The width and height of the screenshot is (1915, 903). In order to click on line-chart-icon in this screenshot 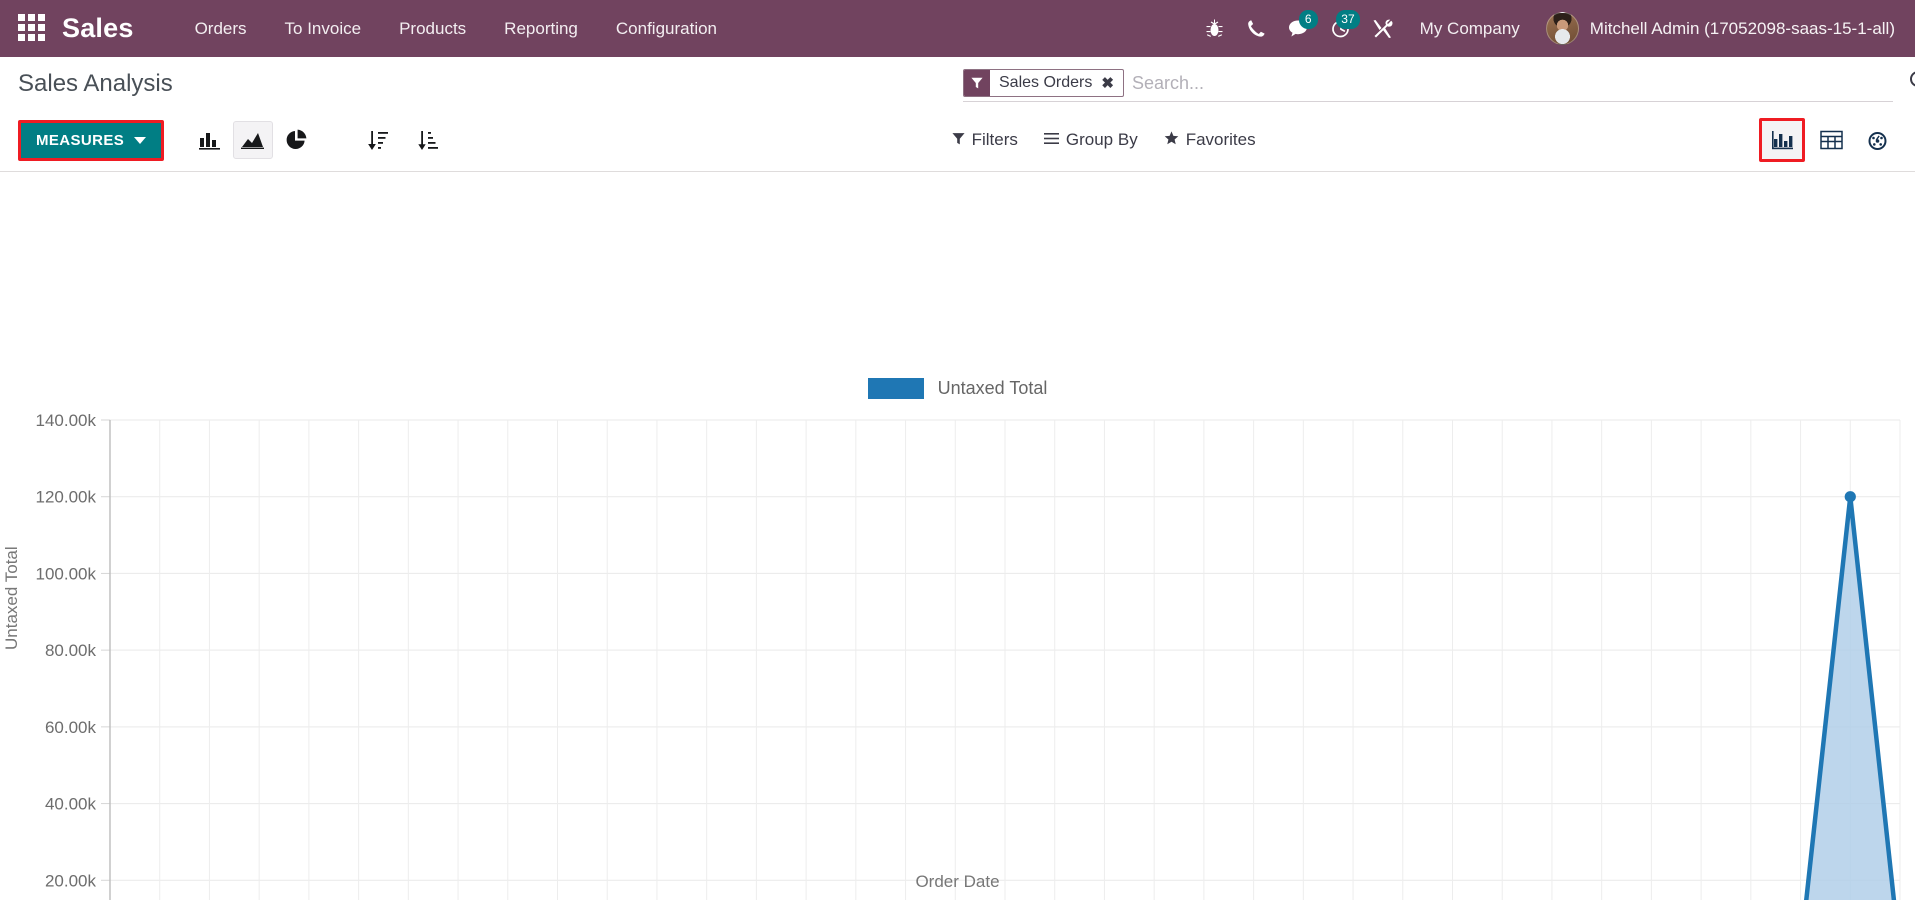, I will do `click(253, 140)`.